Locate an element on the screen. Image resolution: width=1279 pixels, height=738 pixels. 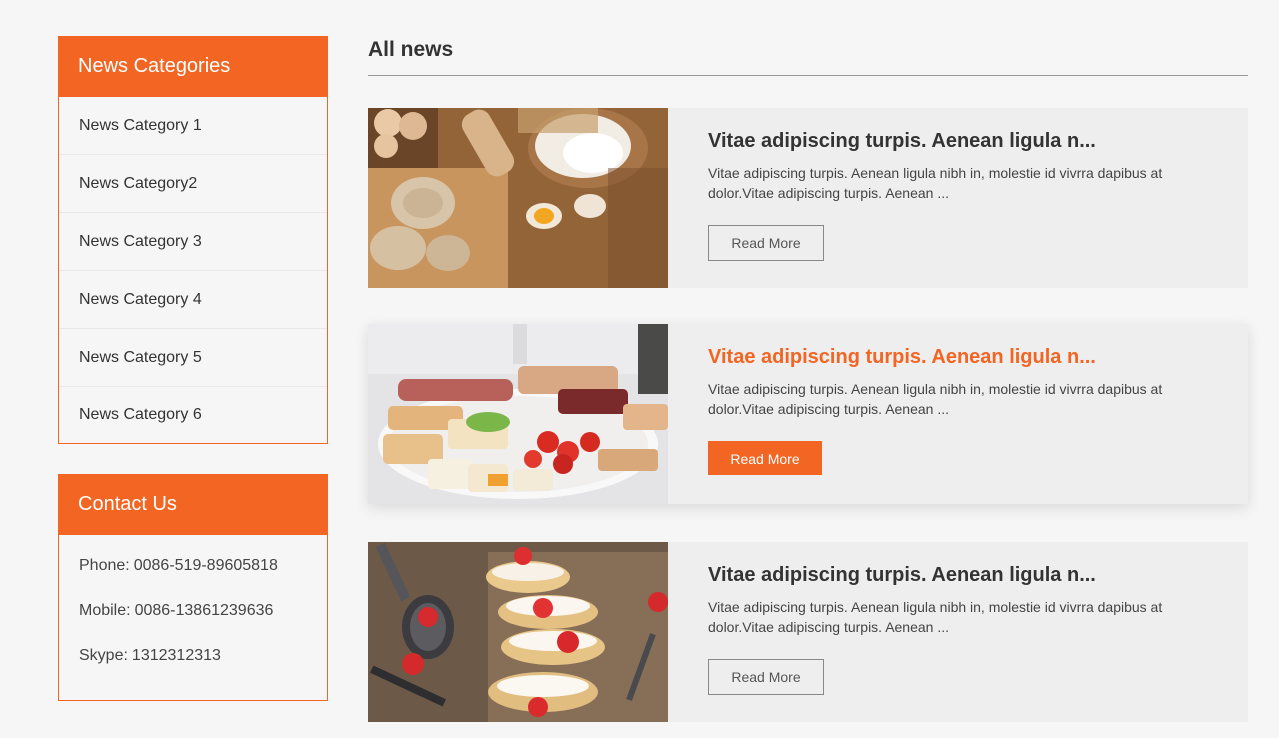
news-categories-heading: News Categories is located at coordinates (193, 66).